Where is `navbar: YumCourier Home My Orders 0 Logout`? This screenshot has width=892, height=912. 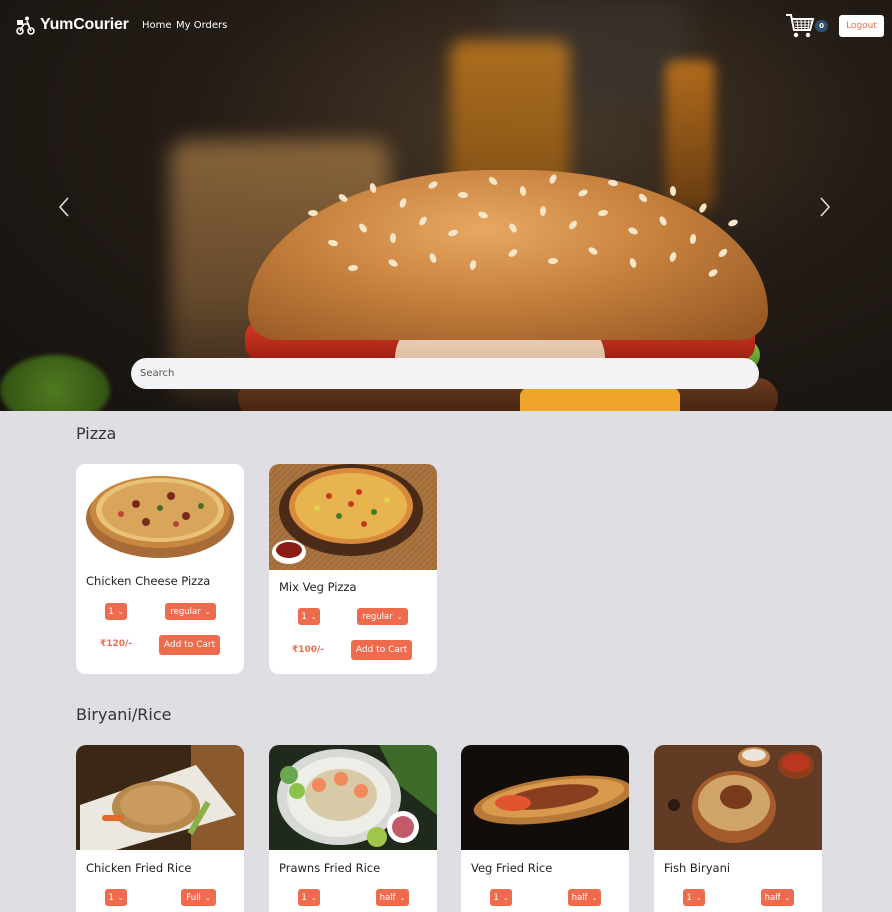 navbar: YumCourier Home My Orders 0 Logout is located at coordinates (446, 26).